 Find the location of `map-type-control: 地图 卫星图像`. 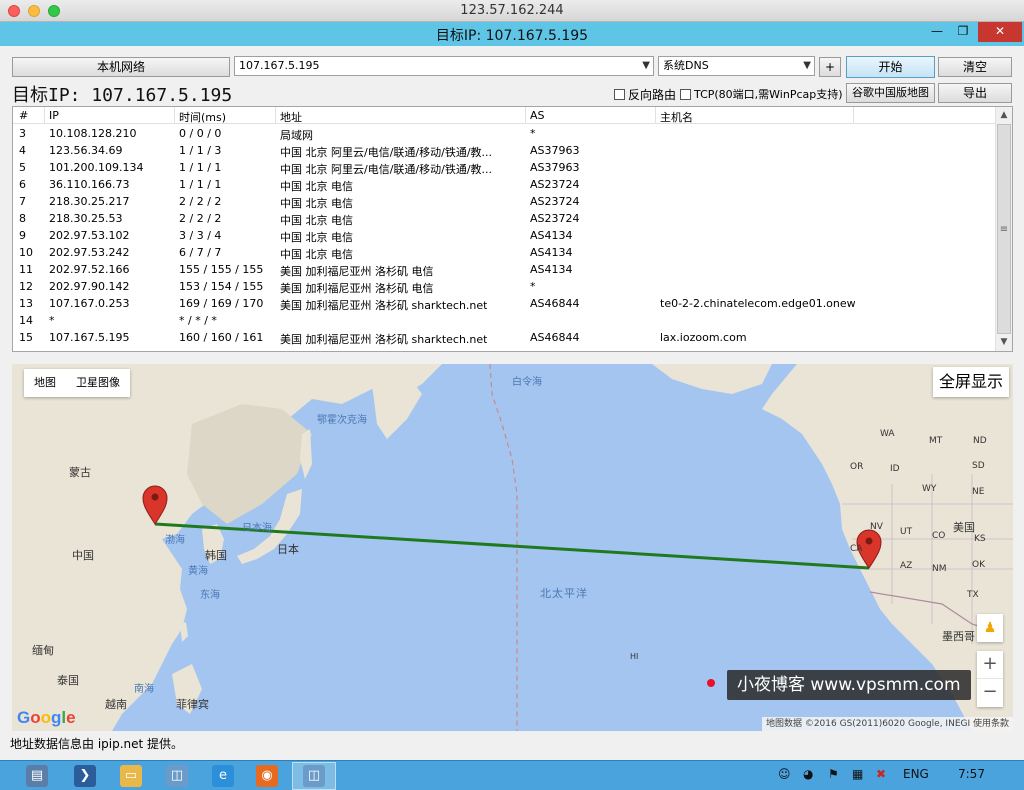

map-type-control: 地图 卫星图像 is located at coordinates (77, 383).